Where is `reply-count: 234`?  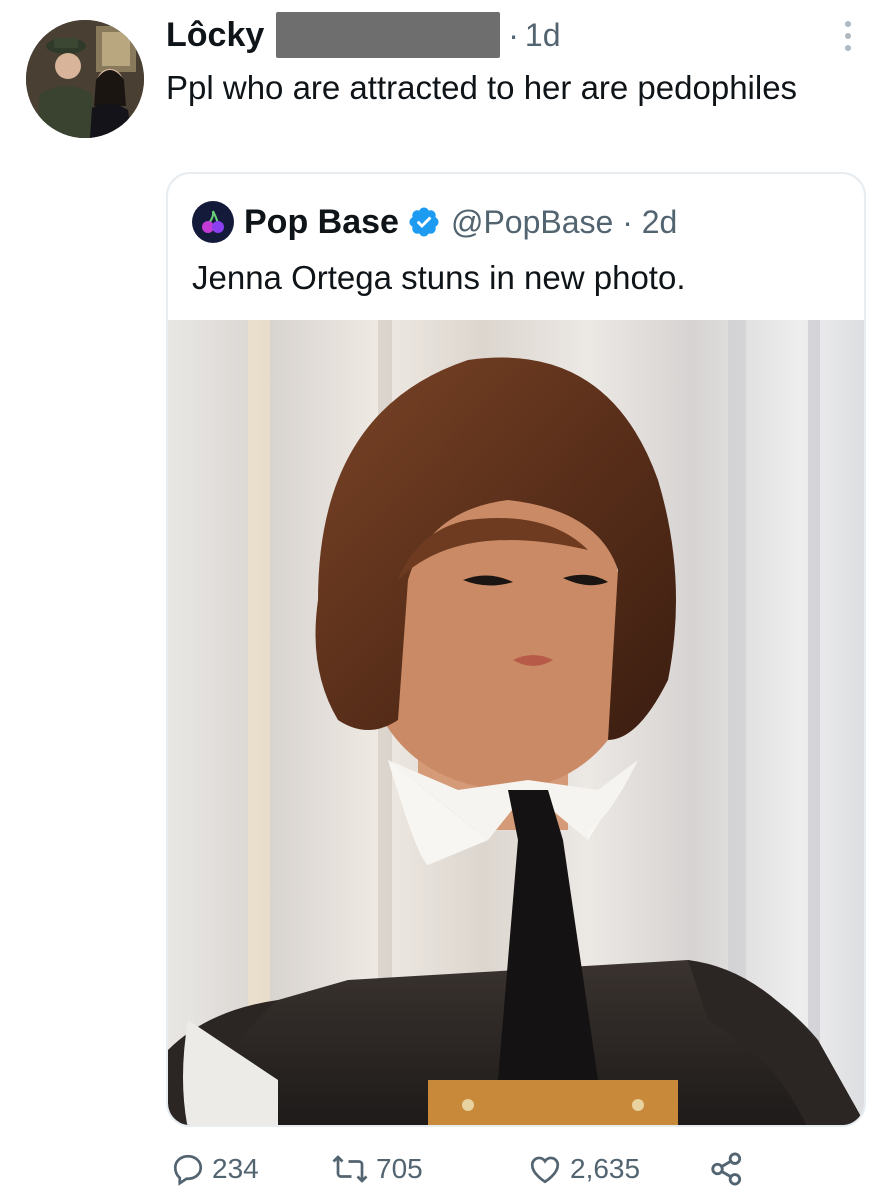 reply-count: 234 is located at coordinates (235, 1168).